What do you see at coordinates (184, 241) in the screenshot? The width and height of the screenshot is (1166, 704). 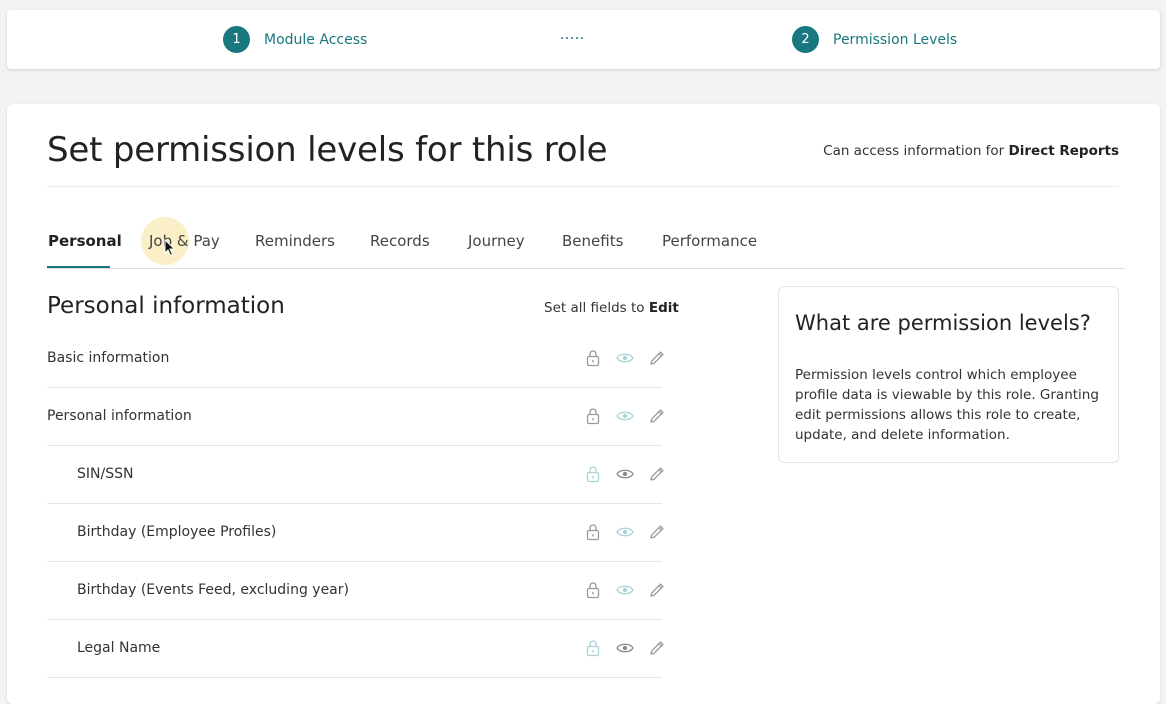 I see `tab-job-pay: Job & Pay` at bounding box center [184, 241].